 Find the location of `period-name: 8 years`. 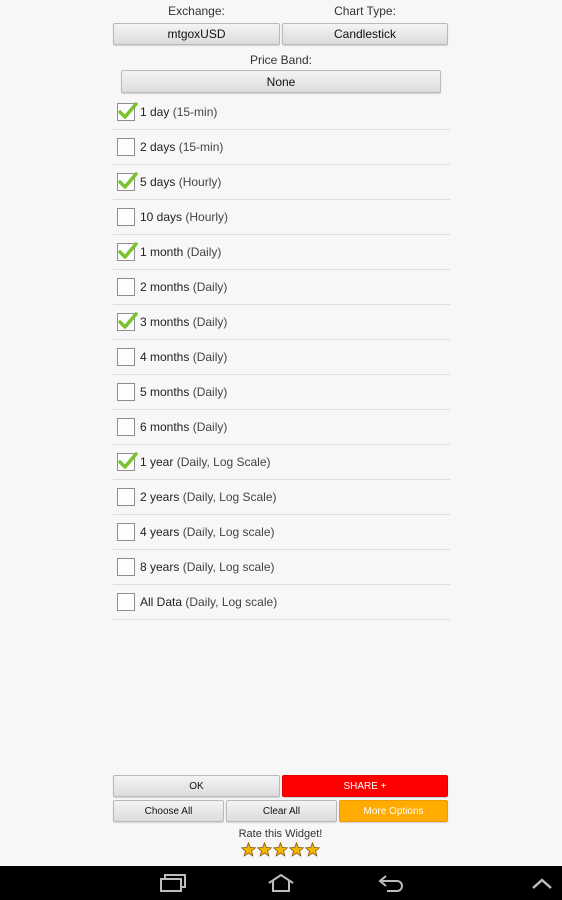

period-name: 8 years is located at coordinates (160, 567).